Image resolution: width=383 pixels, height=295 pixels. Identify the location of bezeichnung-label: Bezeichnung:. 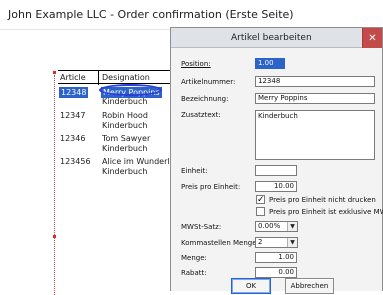
(205, 99).